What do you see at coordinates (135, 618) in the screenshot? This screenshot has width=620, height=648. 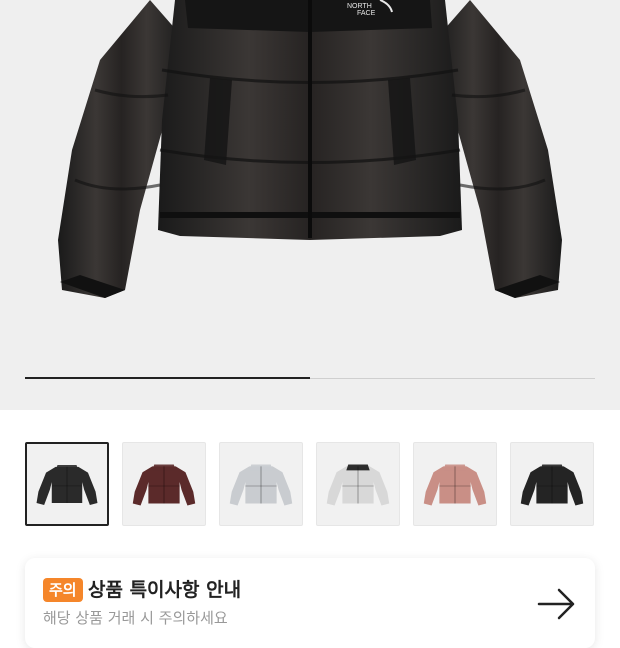 I see `notice-description: 해당 상품 거래 시 주의하세요` at bounding box center [135, 618].